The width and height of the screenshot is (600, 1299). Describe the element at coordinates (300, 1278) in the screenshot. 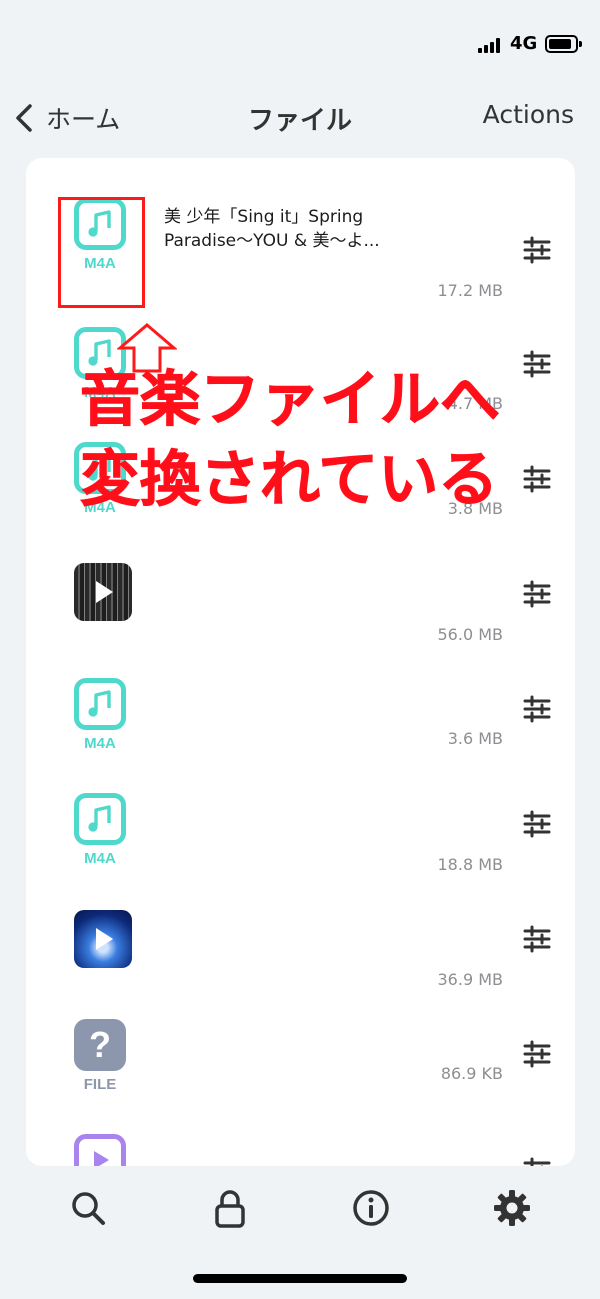

I see `home-indicator` at that location.